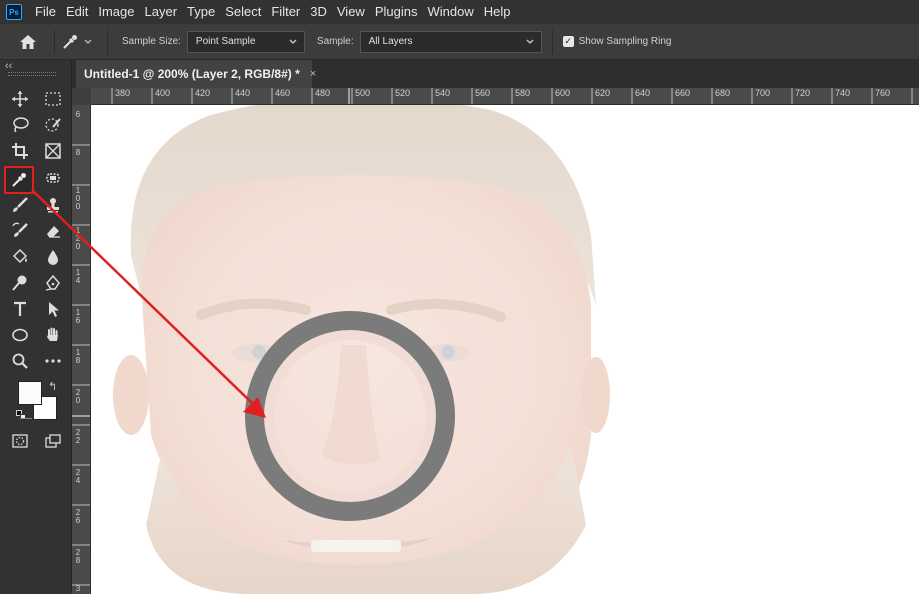  I want to click on menu-layer: Layer, so click(161, 12).